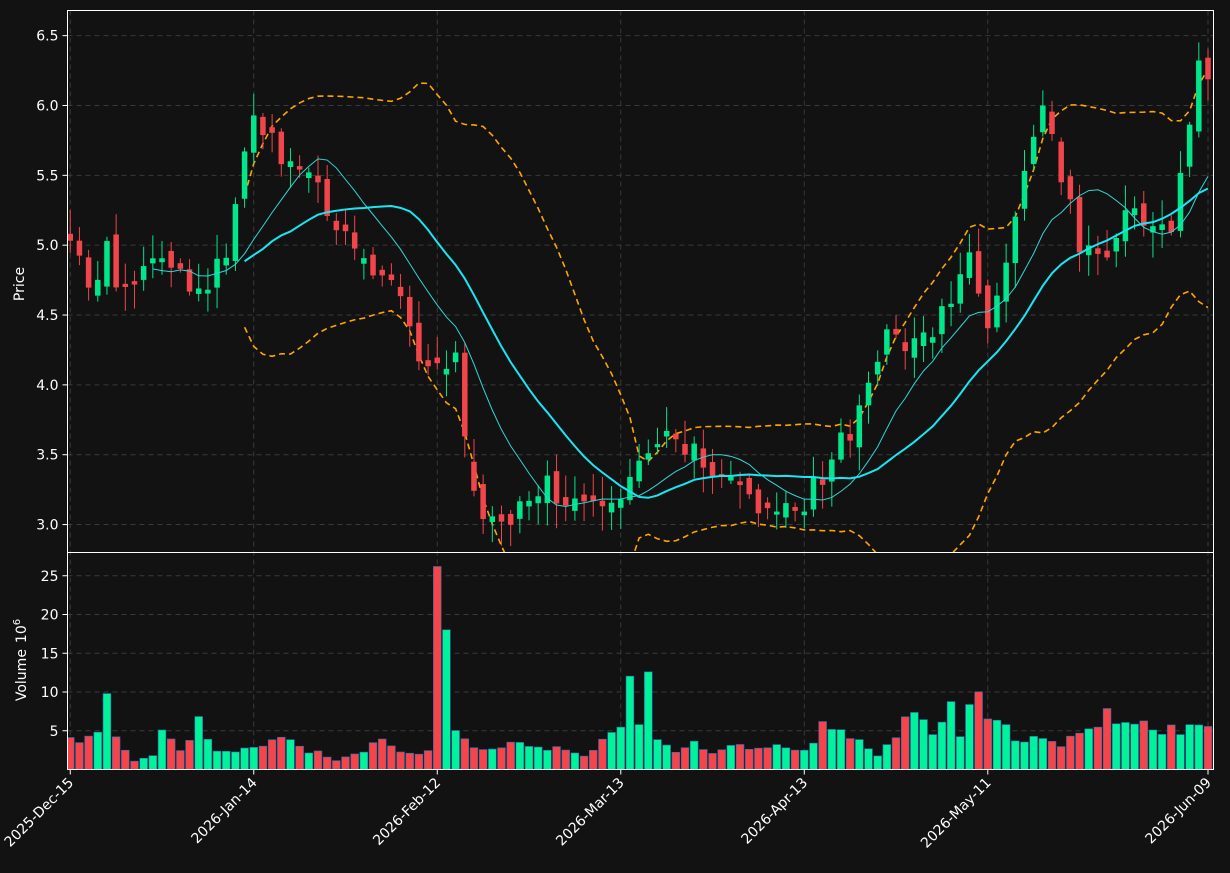  Describe the element at coordinates (50, 654) in the screenshot. I see `volume-tick-label: 15` at that location.